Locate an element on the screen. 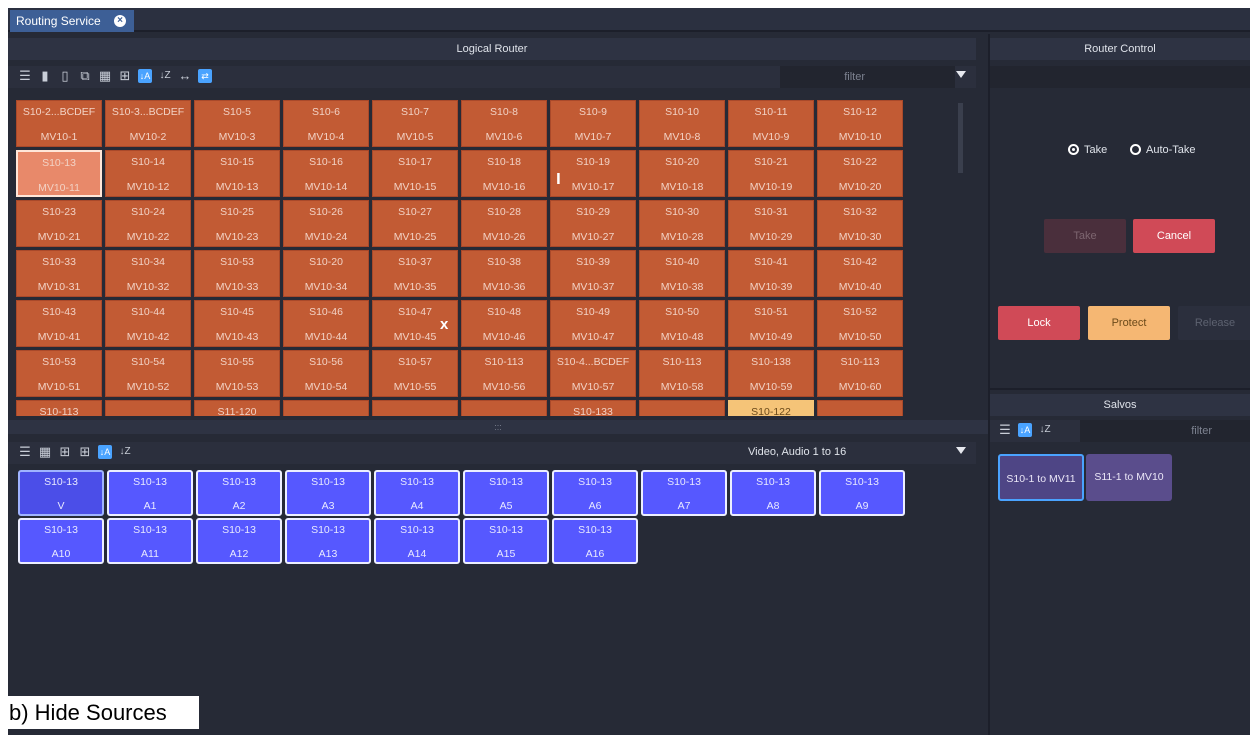 This screenshot has height=735, width=1250. crosspoint-cell: S10-28 MV10-26 is located at coordinates (504, 223).